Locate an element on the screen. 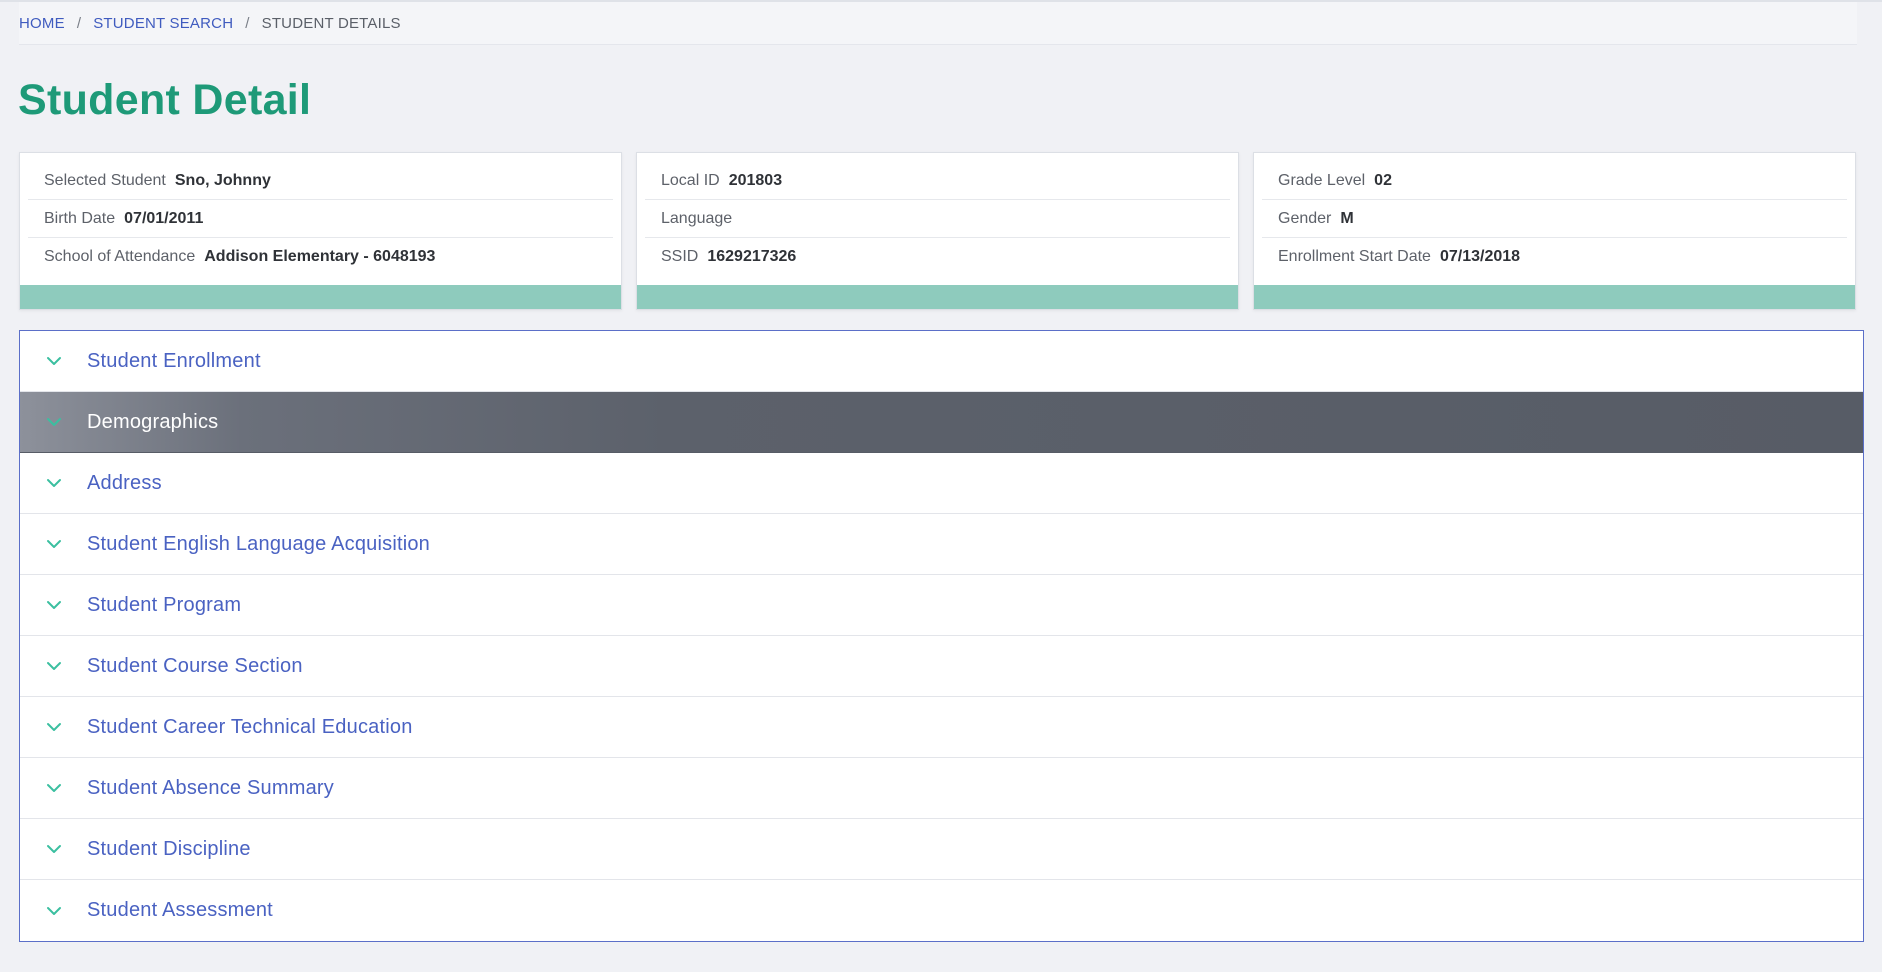 This screenshot has width=1882, height=972. accordion-item-title: Student English Language Acquisition is located at coordinates (259, 543).